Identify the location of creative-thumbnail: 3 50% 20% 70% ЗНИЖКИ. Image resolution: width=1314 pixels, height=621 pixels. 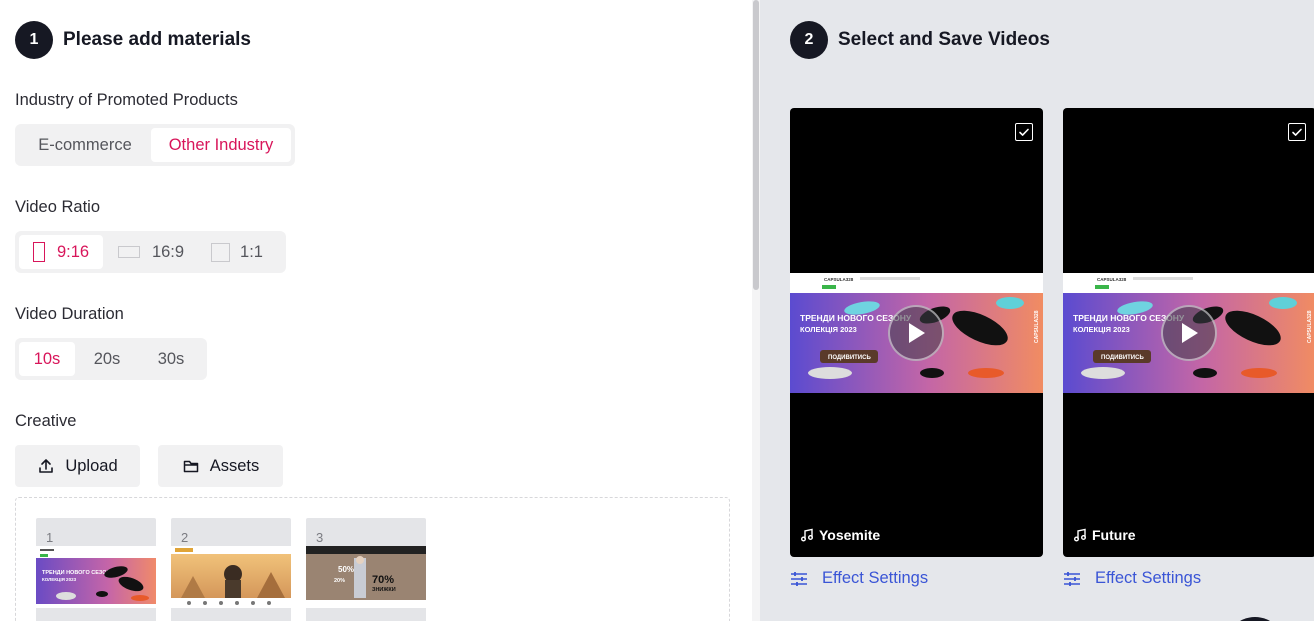
(366, 569).